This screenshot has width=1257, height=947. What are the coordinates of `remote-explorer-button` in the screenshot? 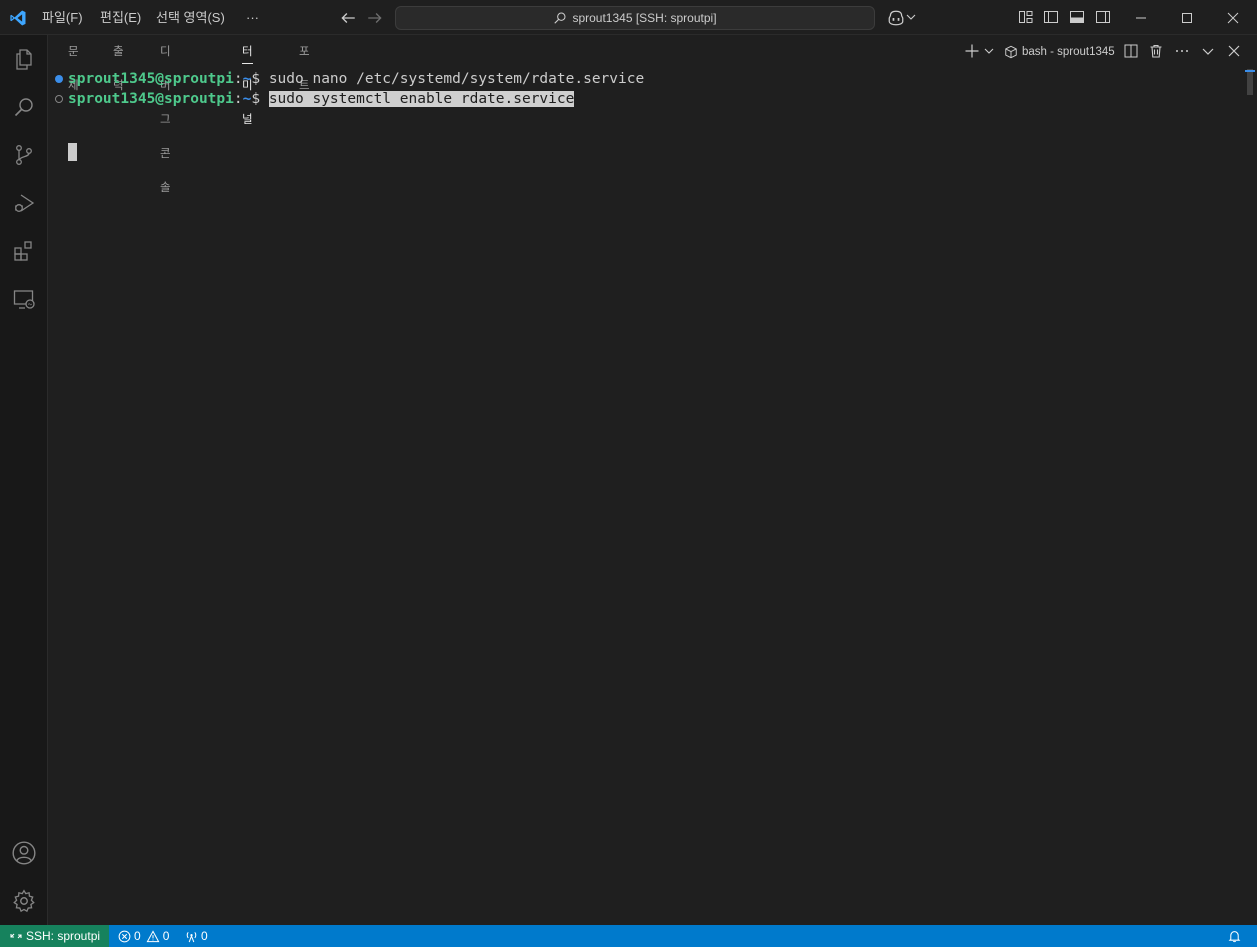 It's located at (24, 299).